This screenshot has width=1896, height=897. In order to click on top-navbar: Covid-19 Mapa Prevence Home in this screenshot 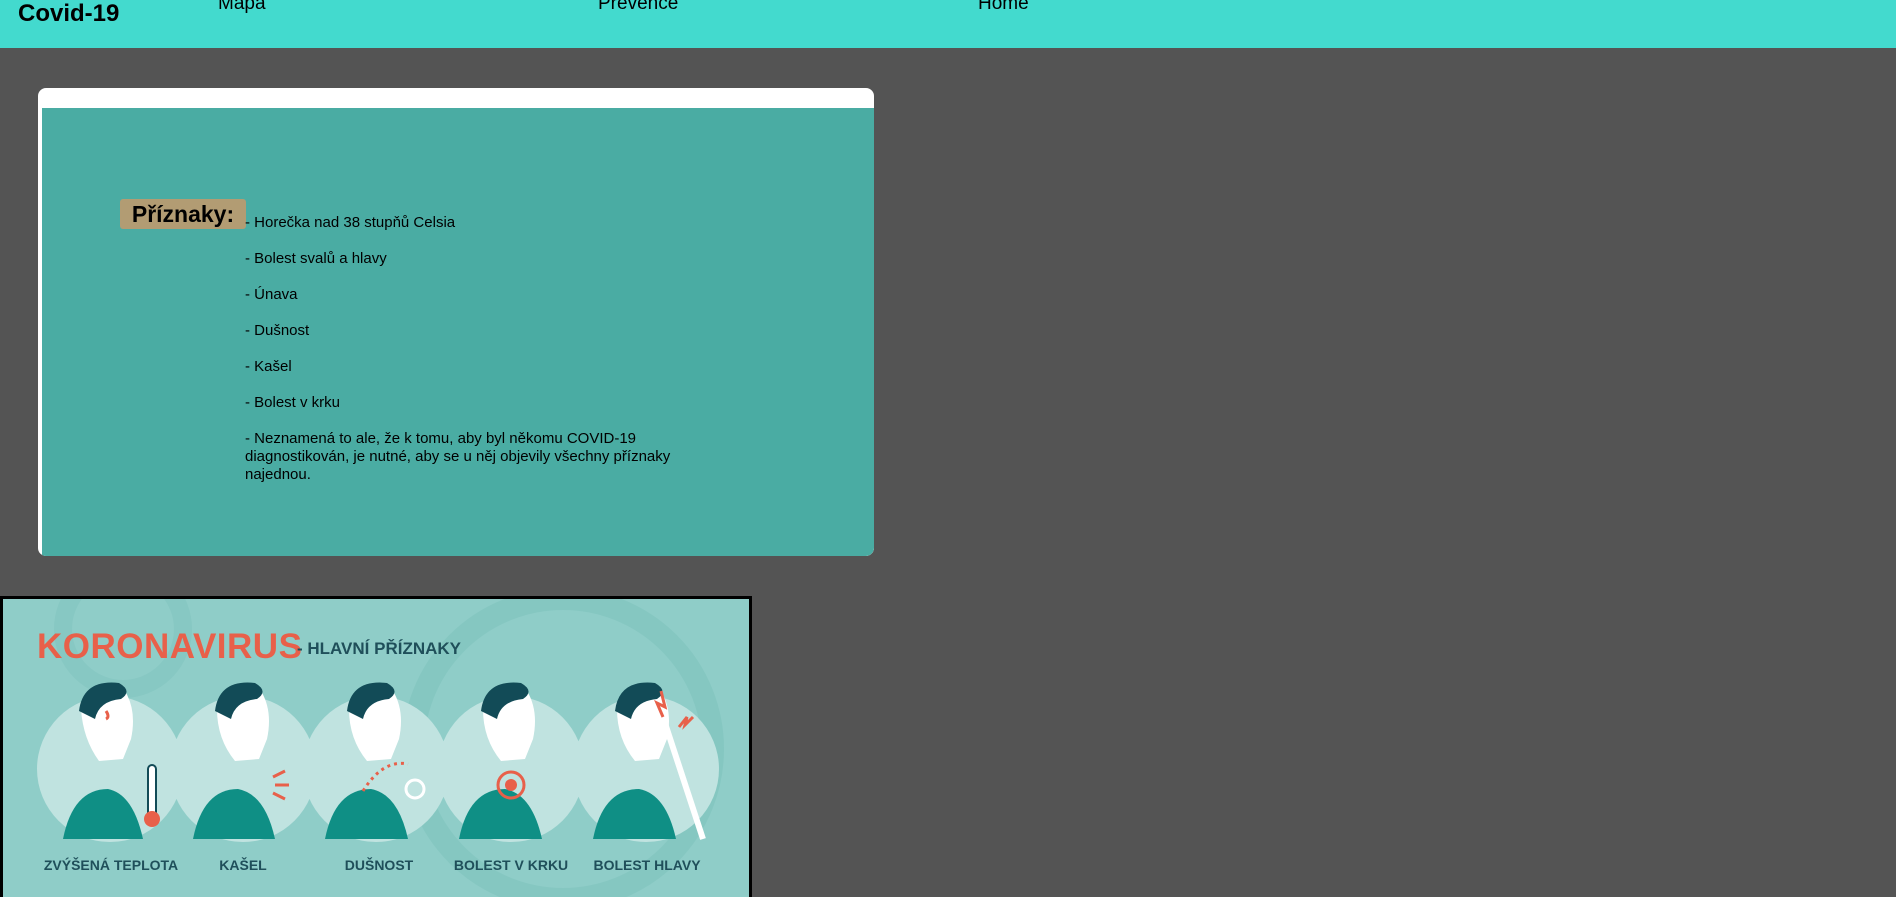, I will do `click(948, 24)`.